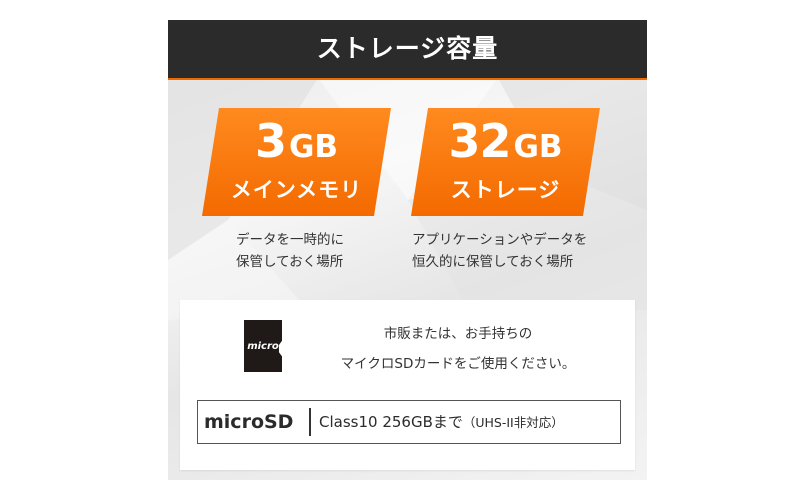  I want to click on page-title: ストレージ容量, so click(407, 50).